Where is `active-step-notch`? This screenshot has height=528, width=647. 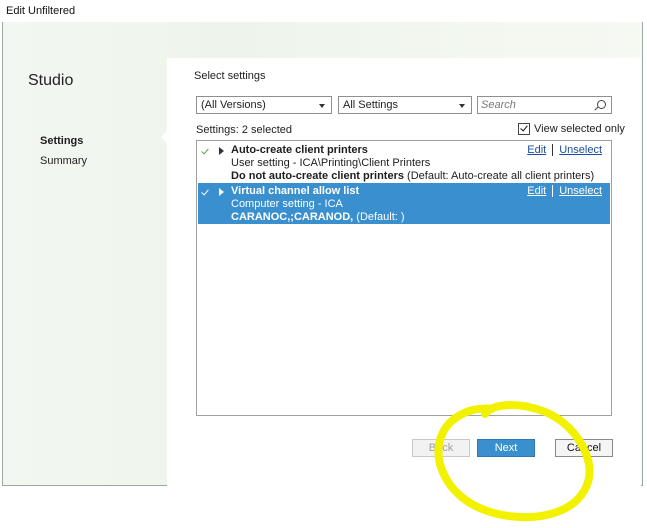 active-step-notch is located at coordinates (164, 137).